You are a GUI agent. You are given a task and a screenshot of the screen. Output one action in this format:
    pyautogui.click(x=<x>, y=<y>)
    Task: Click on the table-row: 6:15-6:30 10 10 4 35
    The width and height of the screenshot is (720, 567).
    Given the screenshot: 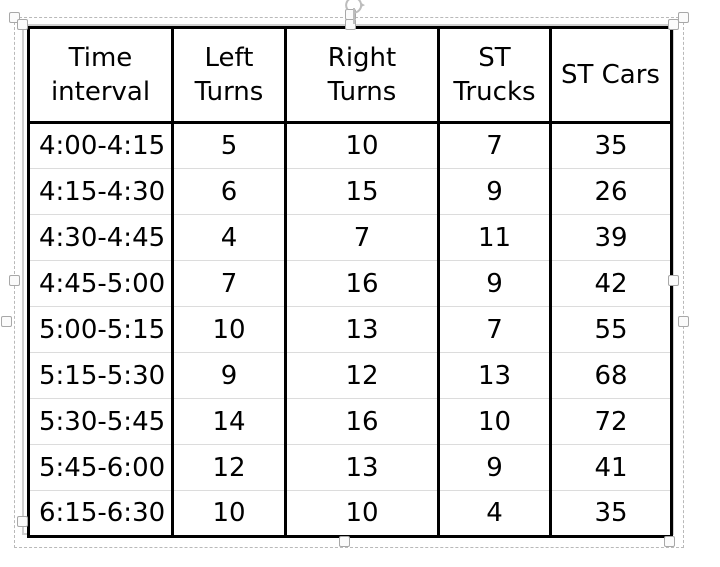 What is the action you would take?
    pyautogui.click(x=350, y=514)
    